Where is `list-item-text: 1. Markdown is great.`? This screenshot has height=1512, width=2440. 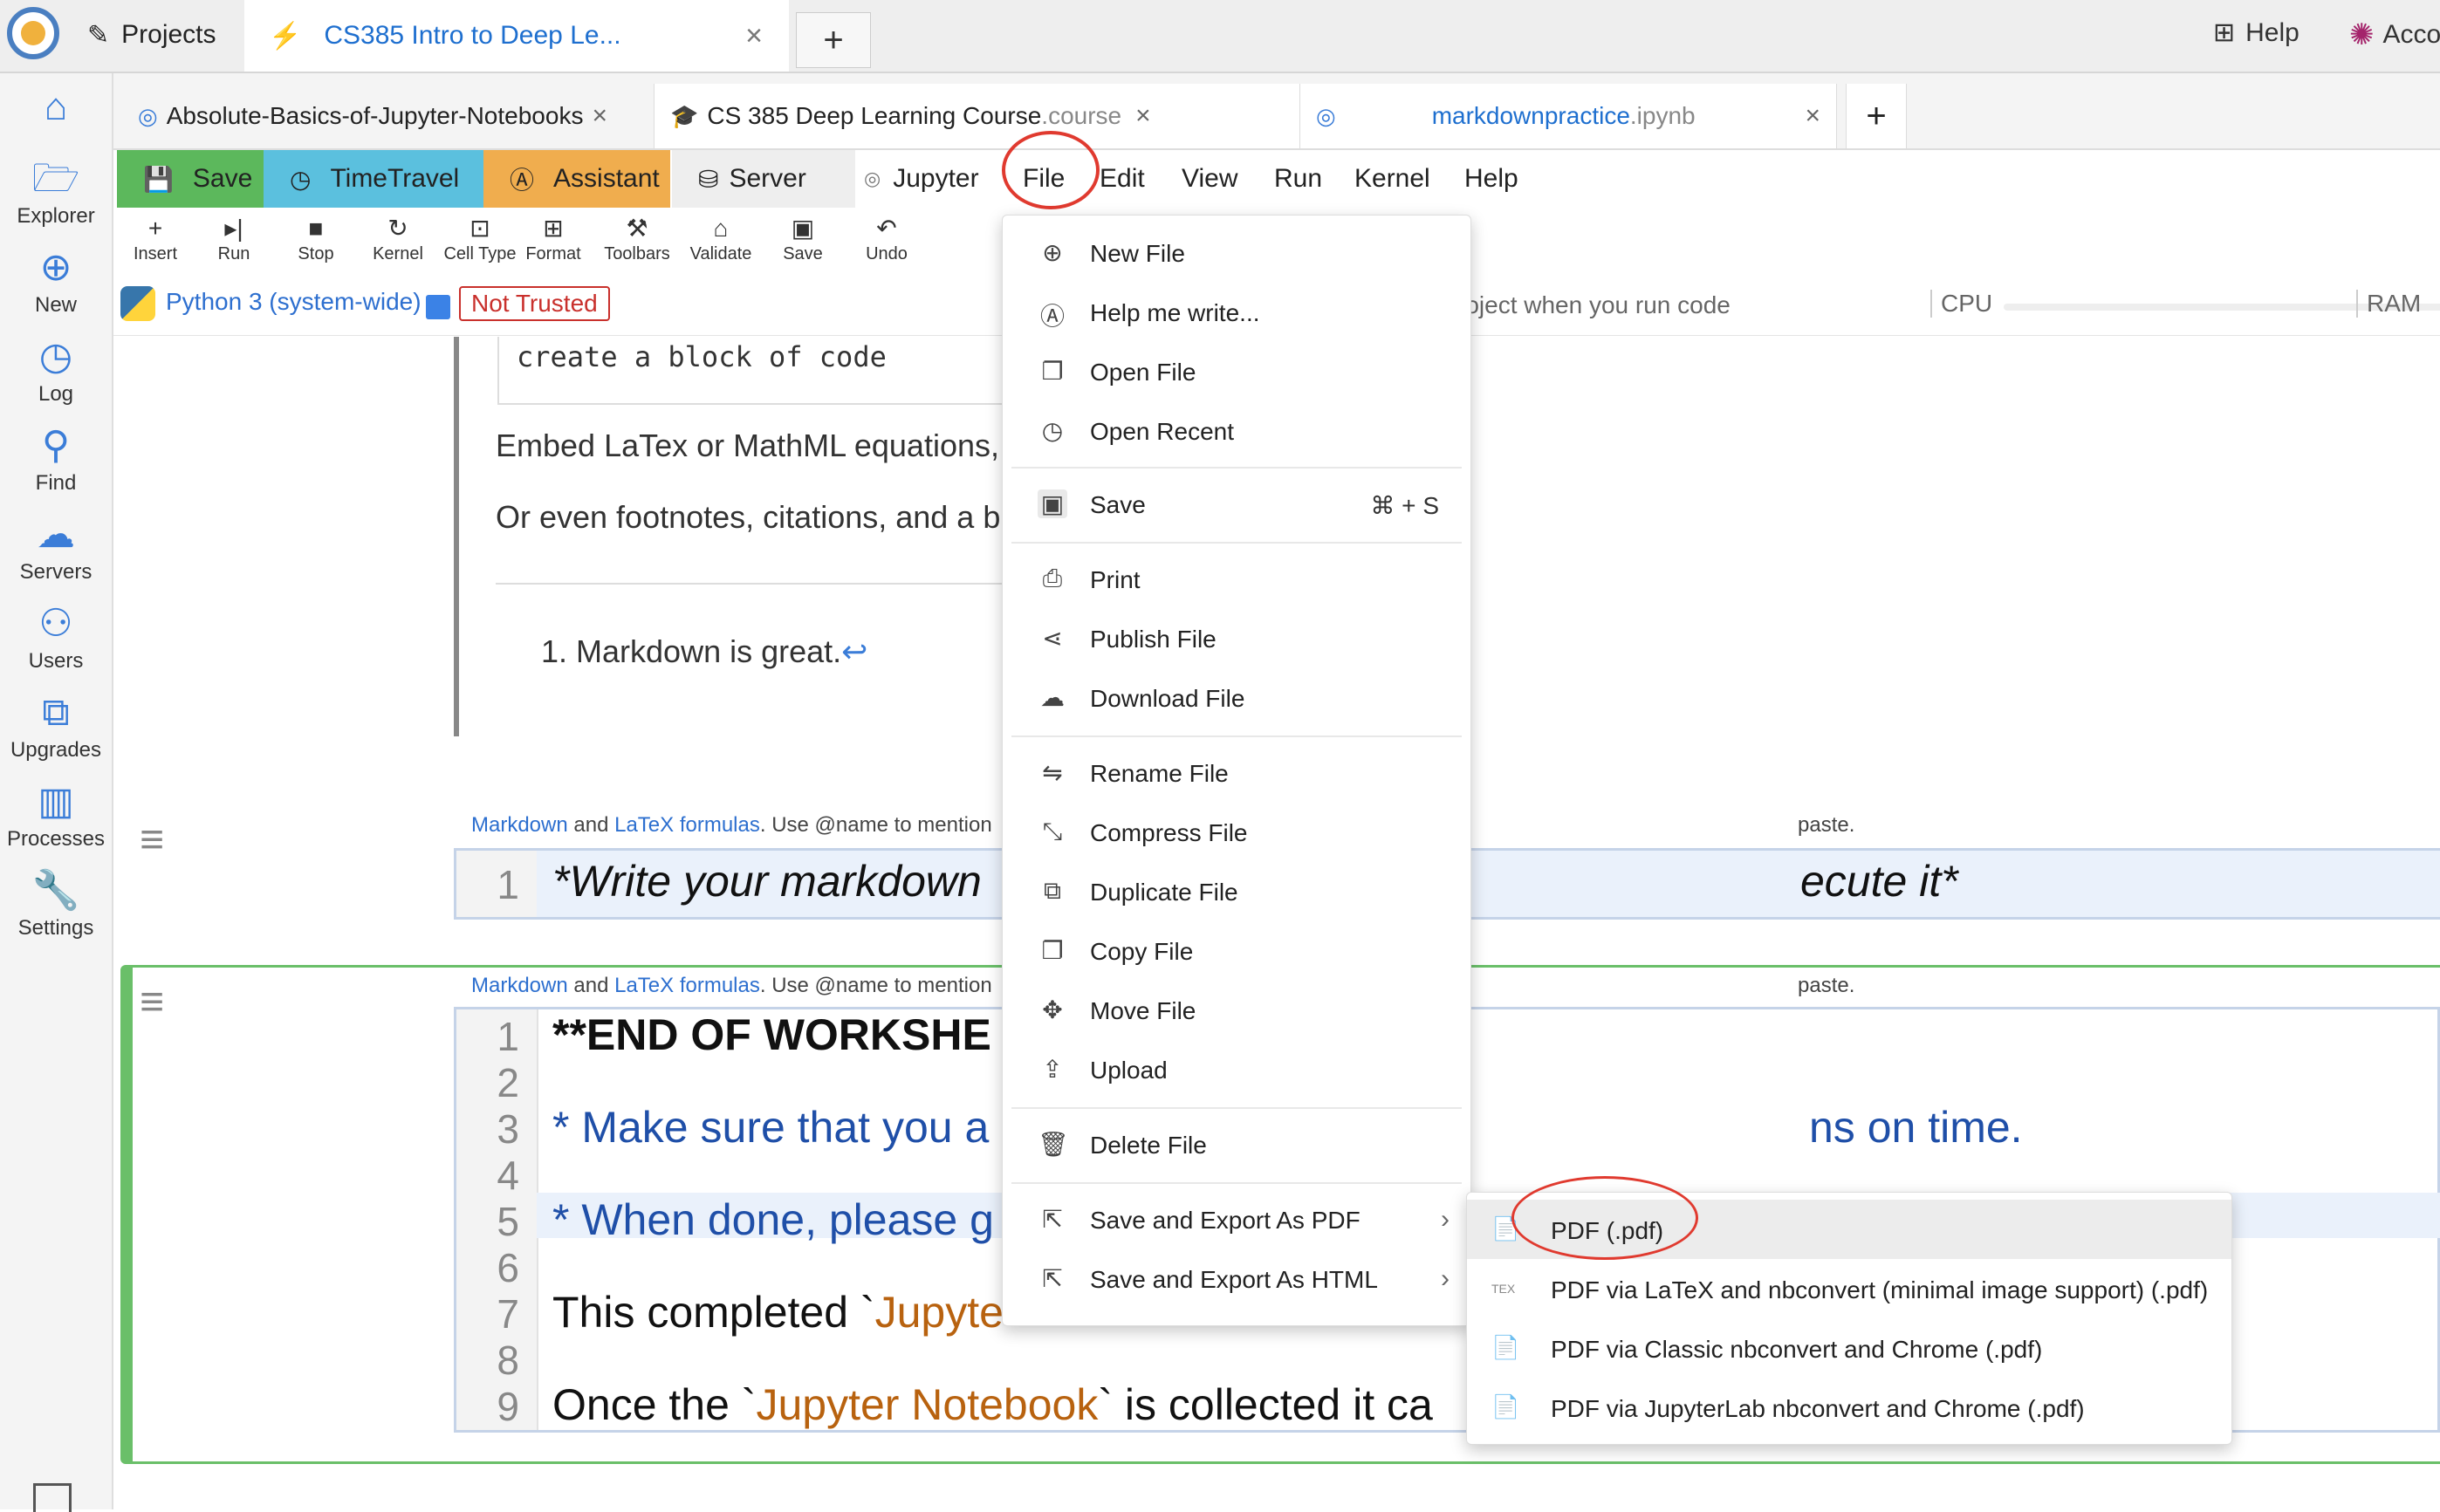
list-item-text: 1. Markdown is great. is located at coordinates (691, 651).